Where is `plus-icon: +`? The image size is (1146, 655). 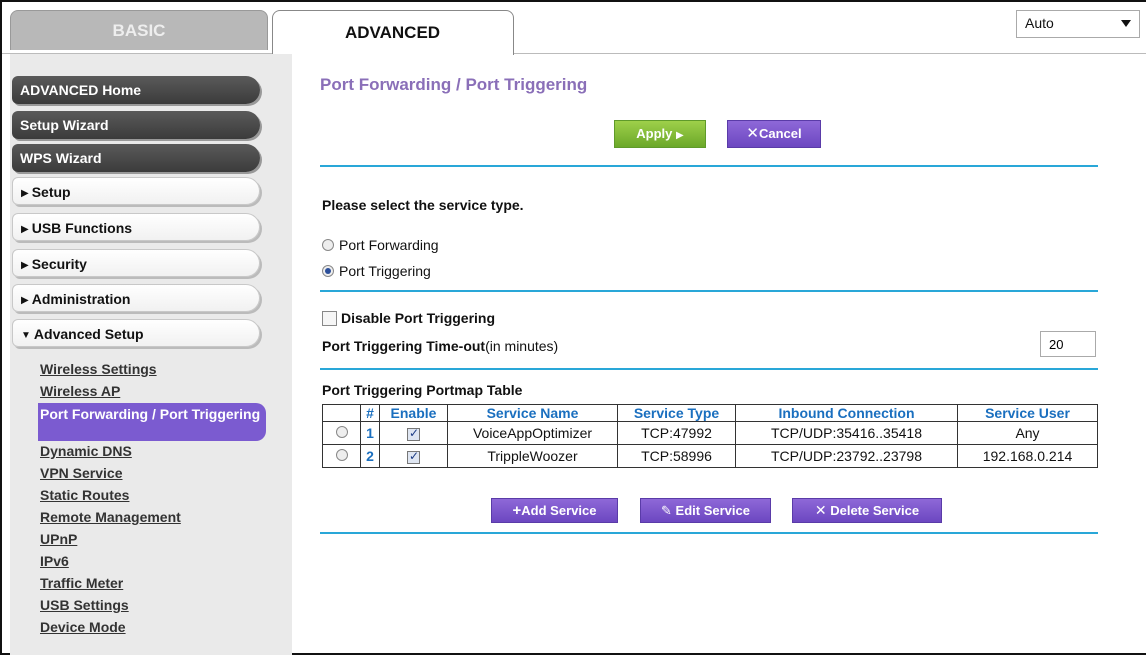 plus-icon: + is located at coordinates (517, 510).